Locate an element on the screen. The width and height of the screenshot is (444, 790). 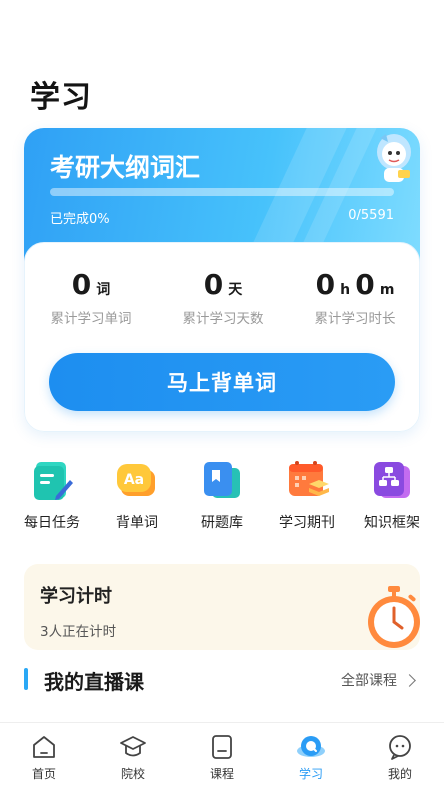
mascot-icon is located at coordinates (394, 158).